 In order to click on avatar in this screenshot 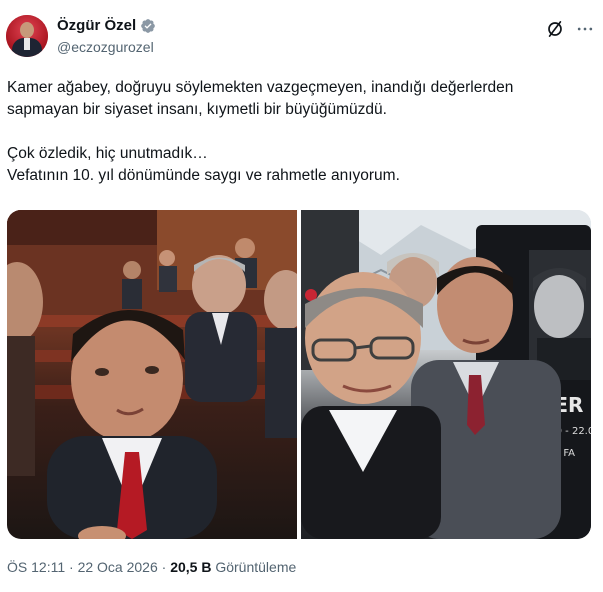, I will do `click(27, 36)`.